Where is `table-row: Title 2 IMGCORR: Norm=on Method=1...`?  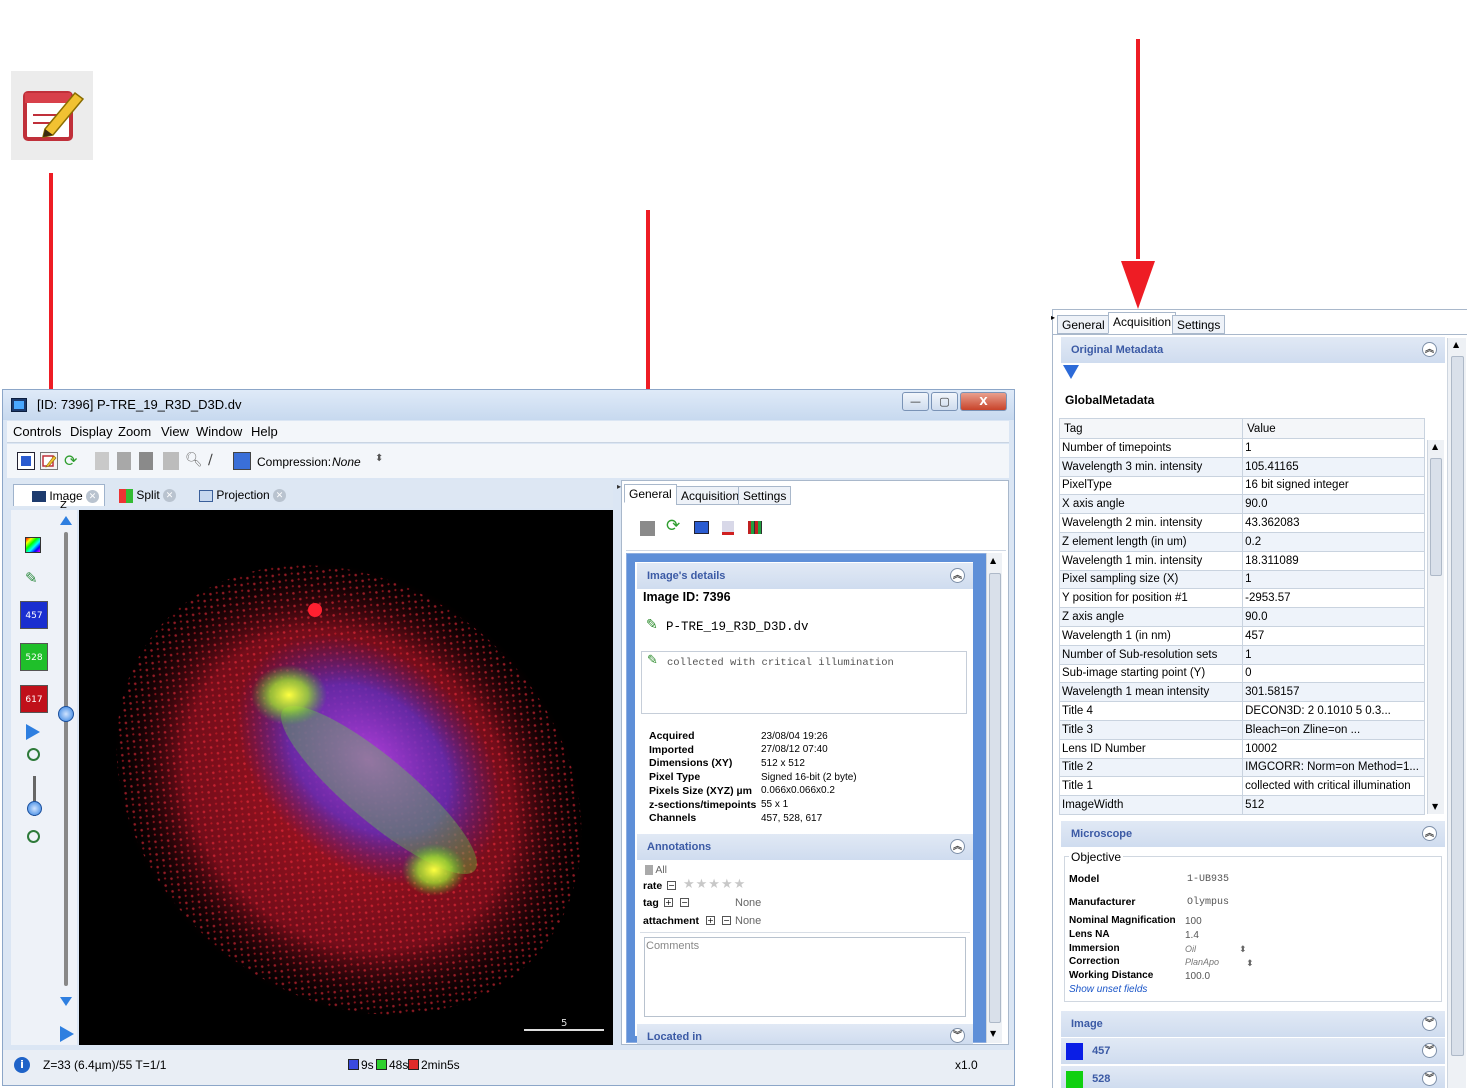 table-row: Title 2 IMGCORR: Norm=on Method=1... is located at coordinates (1241, 767).